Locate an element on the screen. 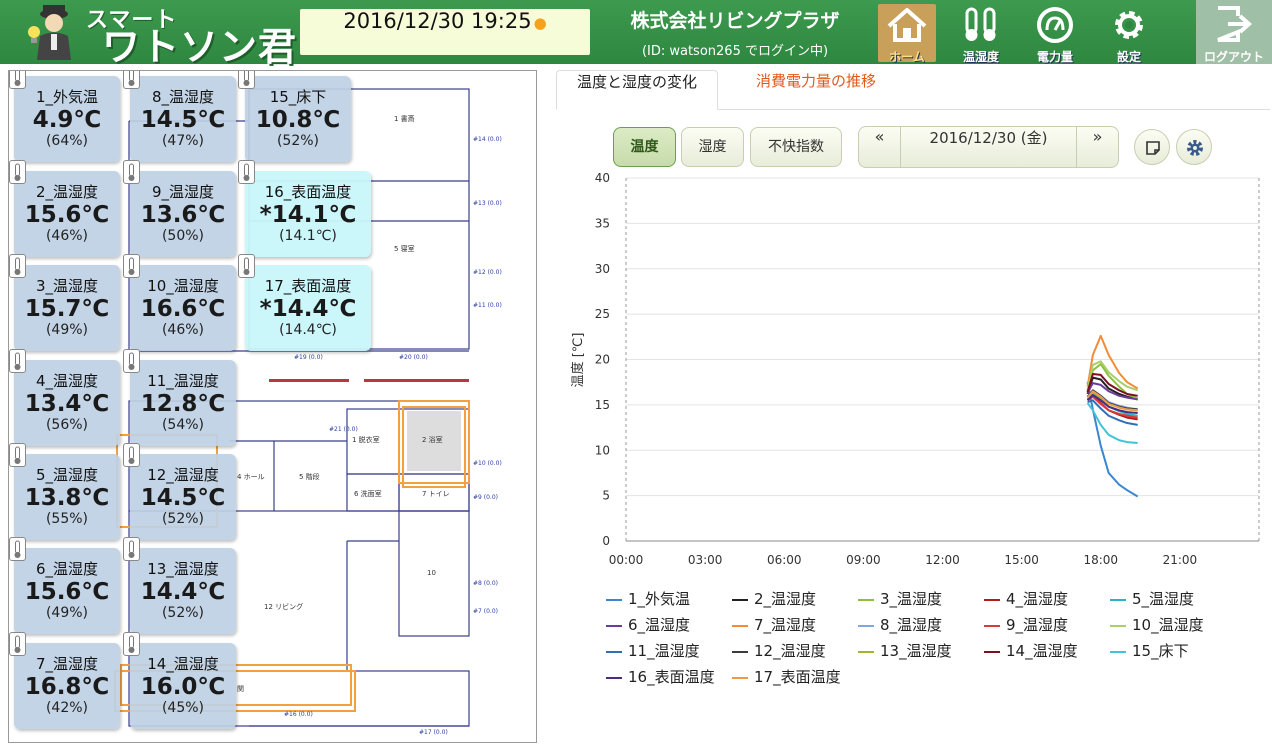 The image size is (1272, 754). sensor-marker: #17 (0.0) is located at coordinates (433, 732).